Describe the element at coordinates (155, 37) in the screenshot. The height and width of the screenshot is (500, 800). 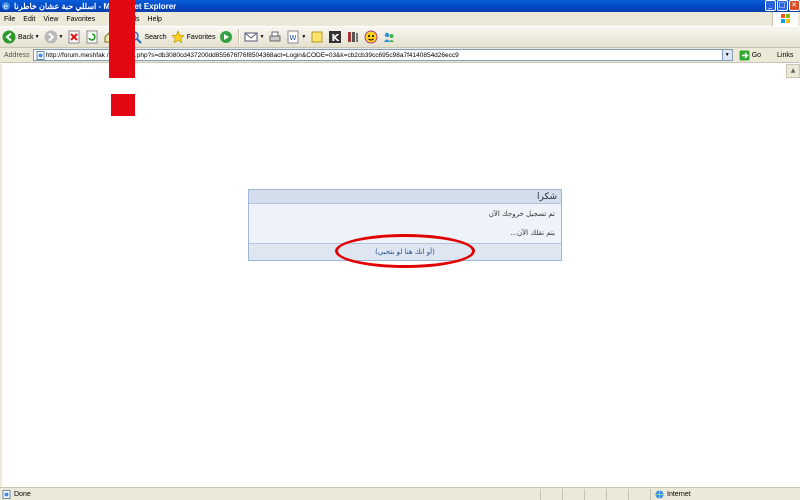
I see `search-label: Search` at that location.